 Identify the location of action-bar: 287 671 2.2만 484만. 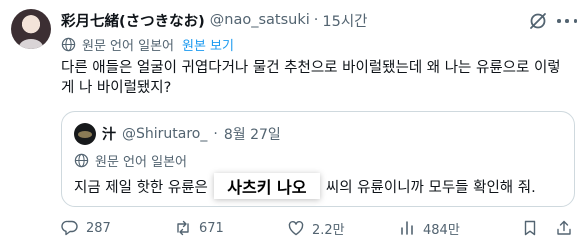
(318, 228).